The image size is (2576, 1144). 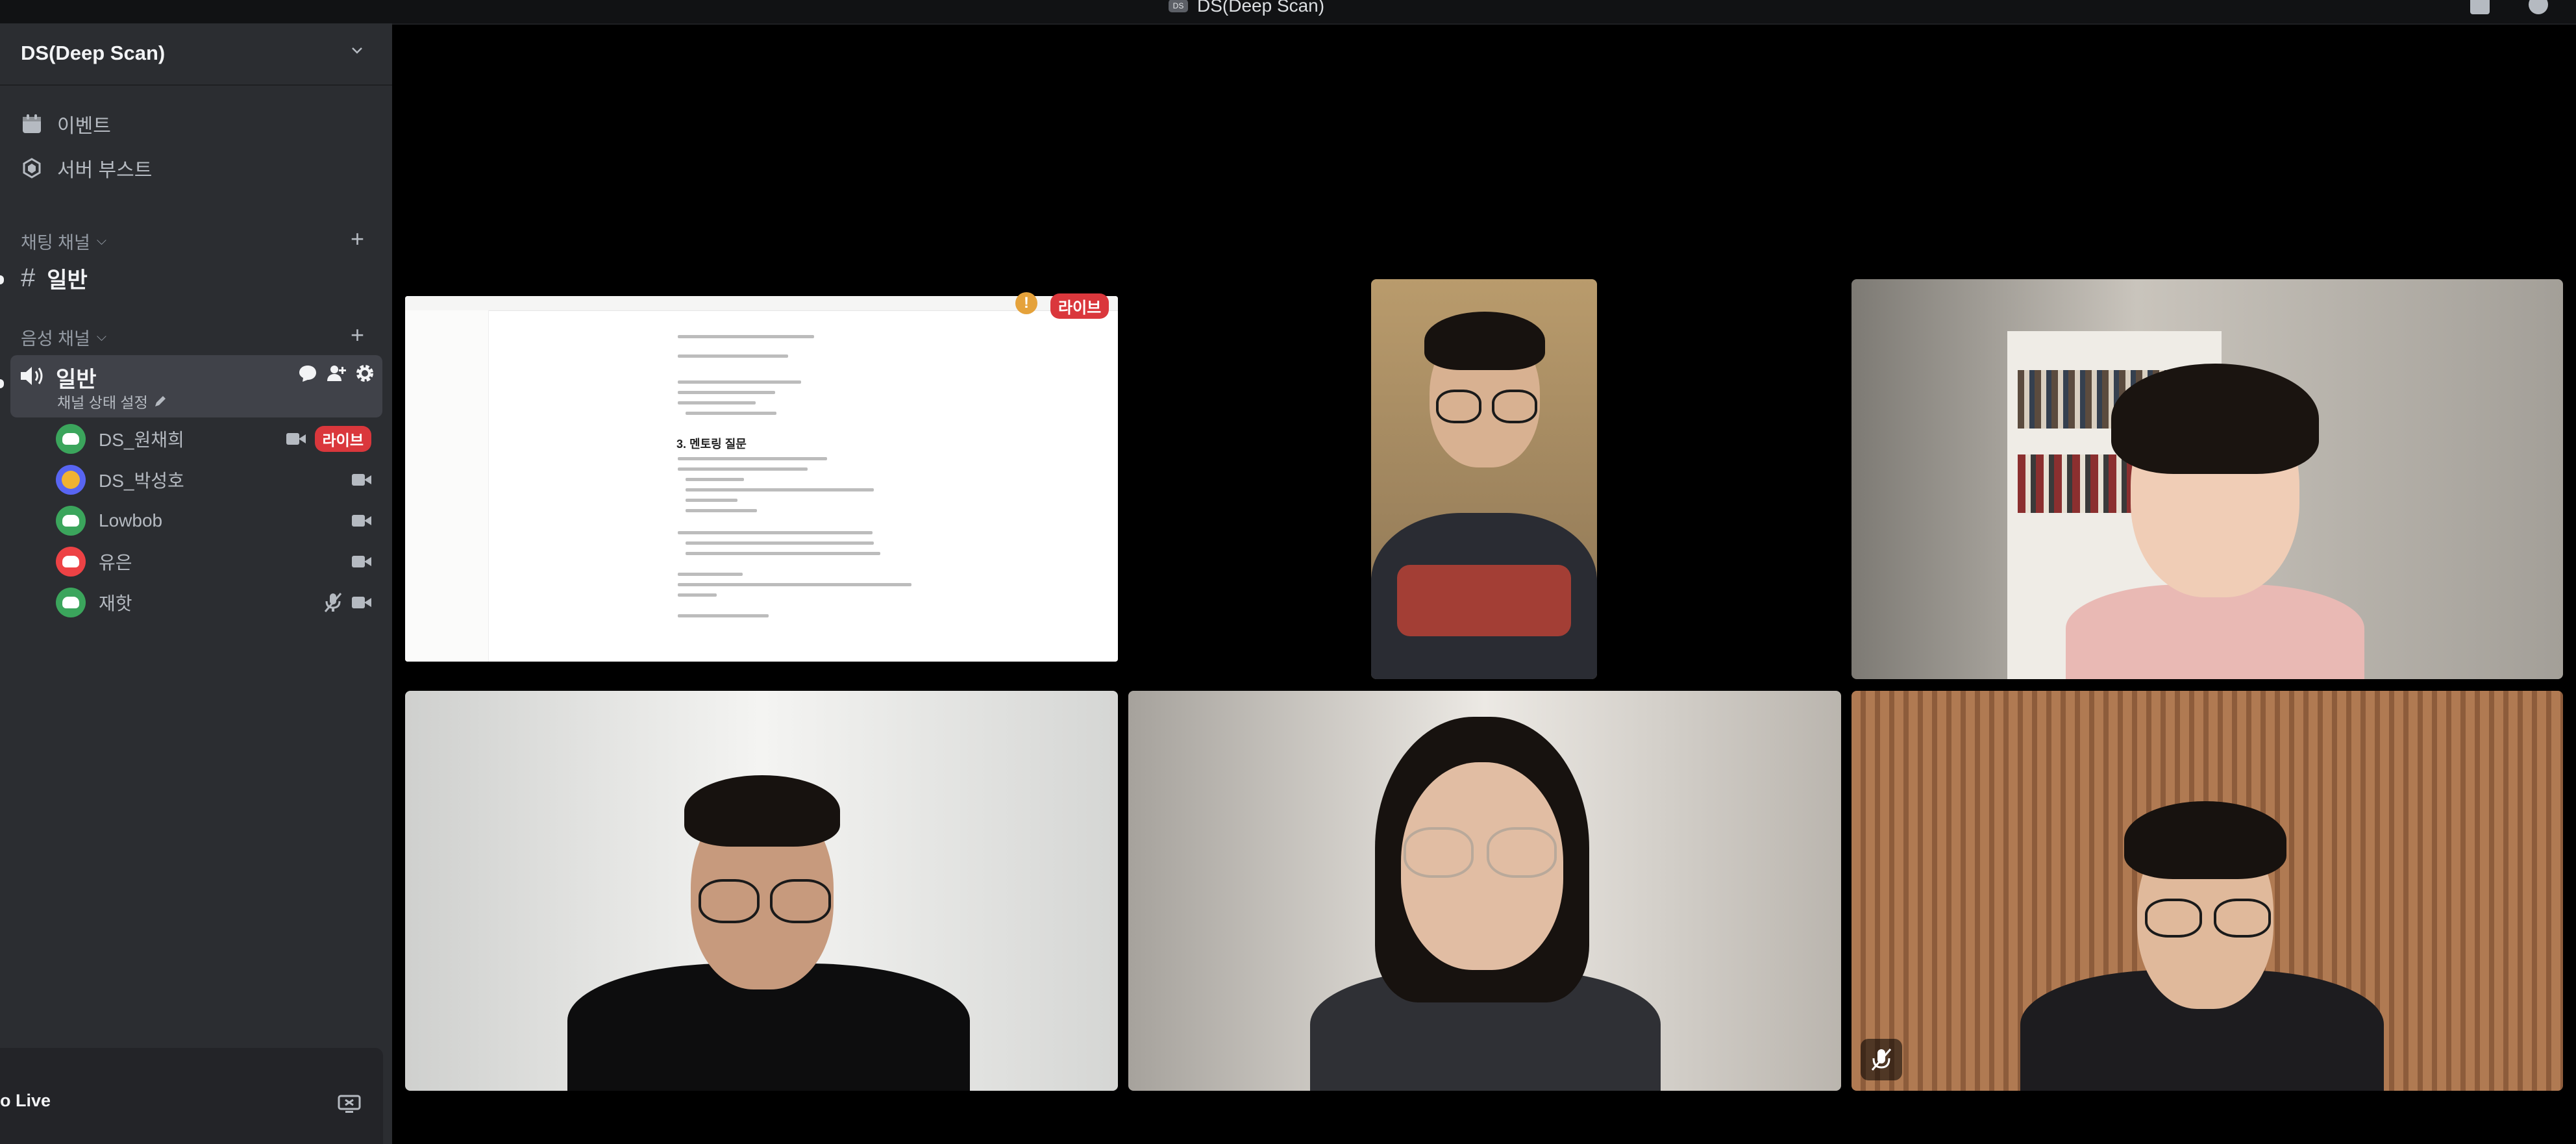 What do you see at coordinates (93, 53) in the screenshot?
I see `server-name: DS(Deep Scan)` at bounding box center [93, 53].